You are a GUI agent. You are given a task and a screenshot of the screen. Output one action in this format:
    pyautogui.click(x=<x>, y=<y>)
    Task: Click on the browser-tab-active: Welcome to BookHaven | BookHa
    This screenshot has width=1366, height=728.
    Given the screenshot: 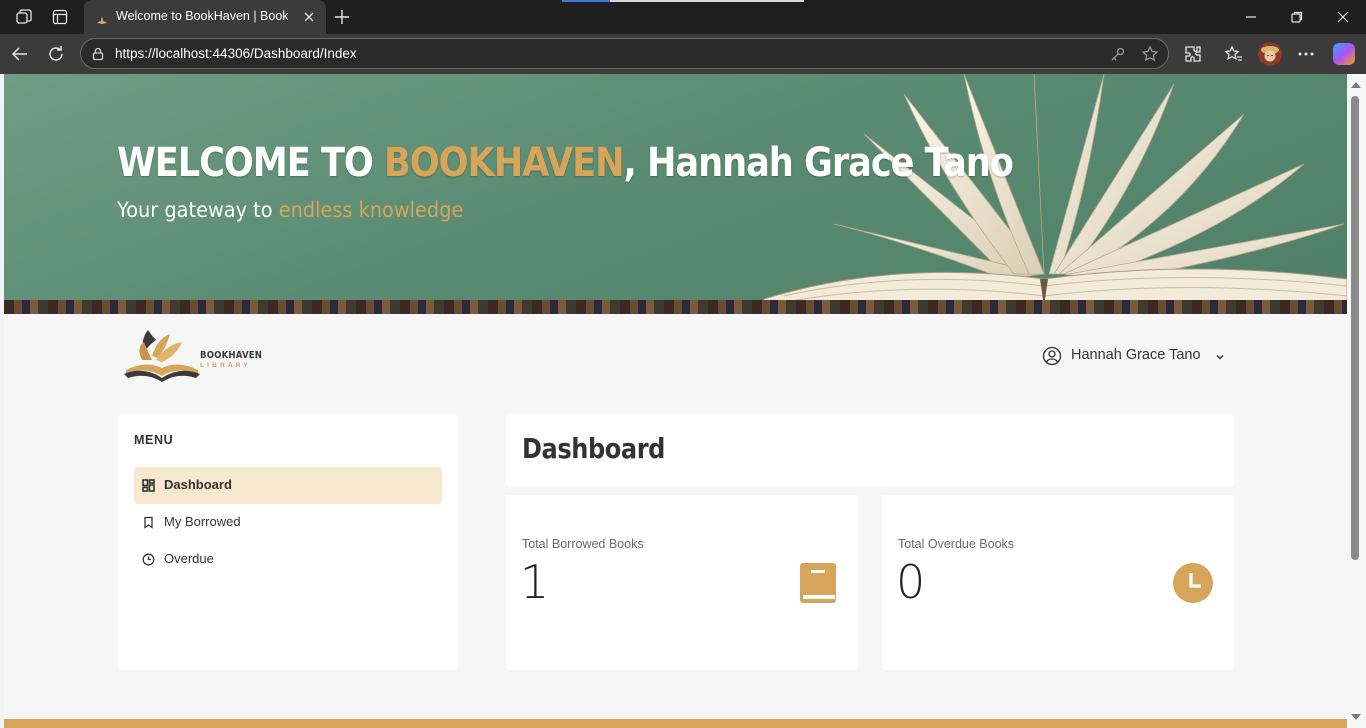 What is the action you would take?
    pyautogui.click(x=205, y=17)
    